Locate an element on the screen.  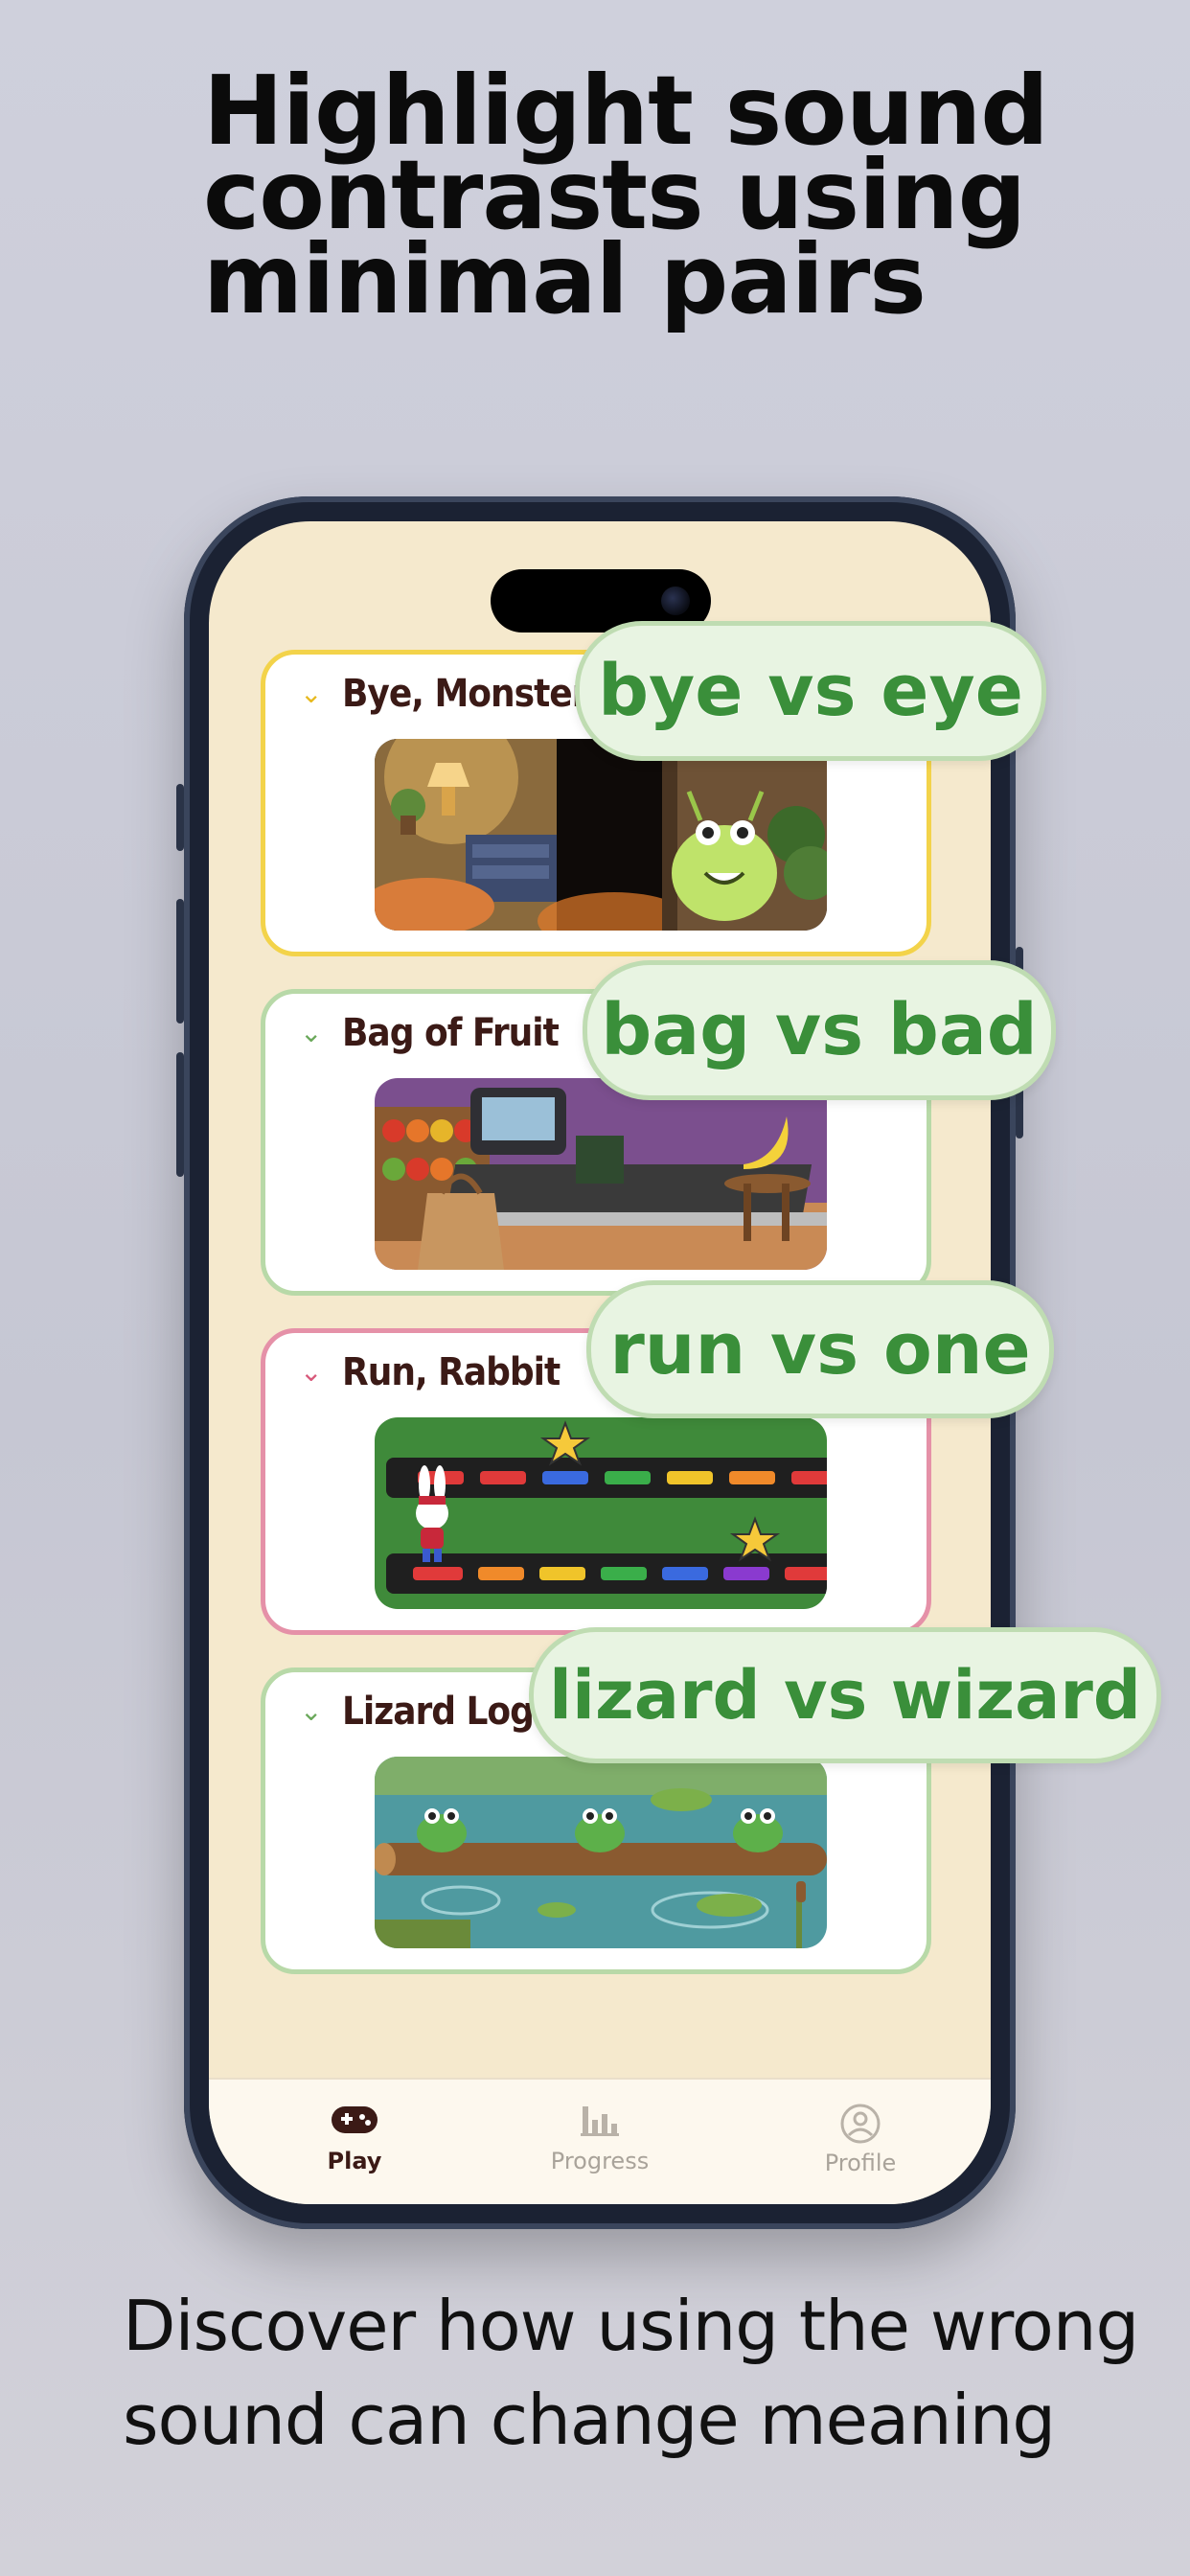
phone-volume-down is located at coordinates (180, 1114).